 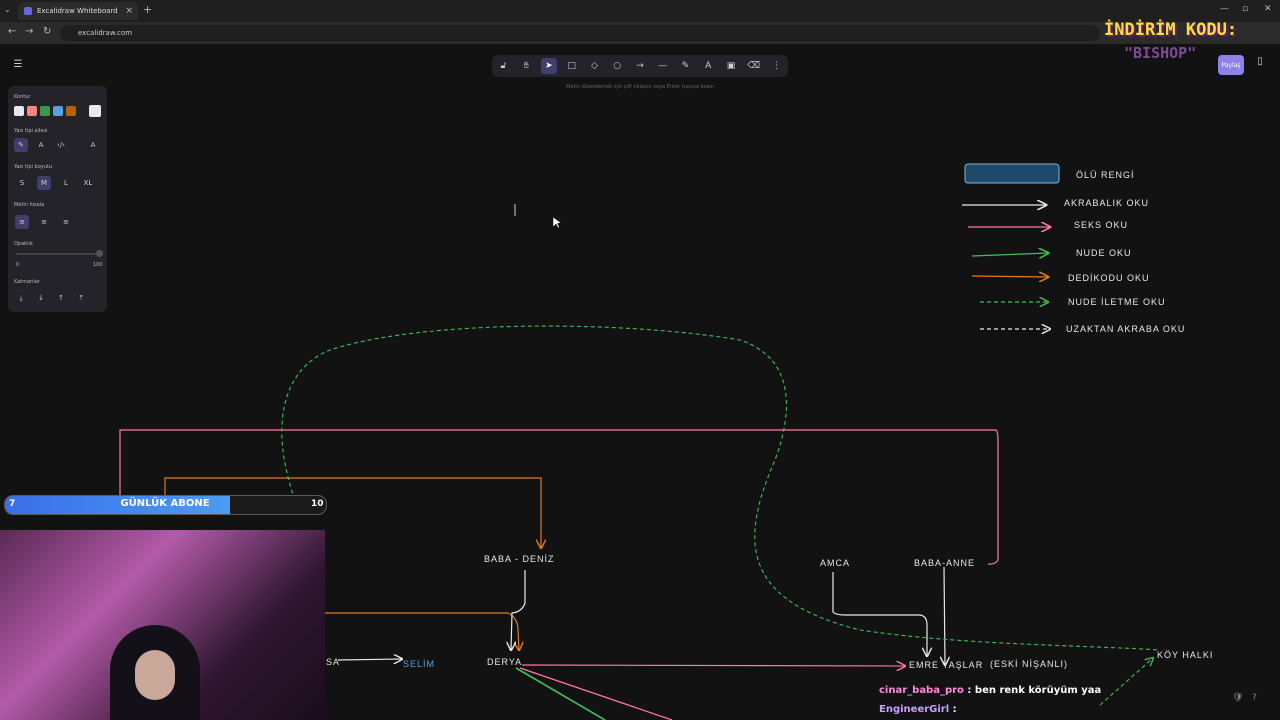 What do you see at coordinates (1012, 173) in the screenshot?
I see `legend-dead-color-box` at bounding box center [1012, 173].